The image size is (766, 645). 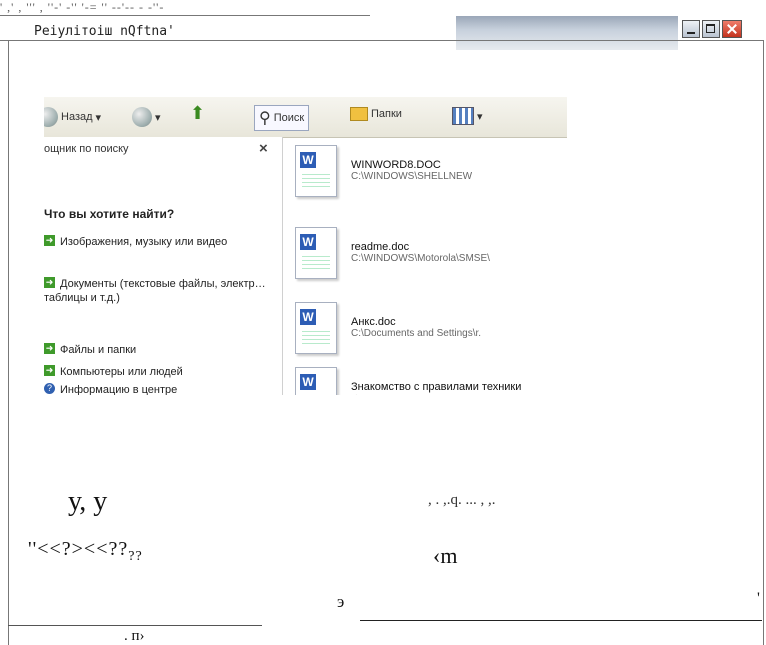 I want to click on file-item: W Анкс.doc C:\Documents and Settings\r., so click(x=431, y=332).